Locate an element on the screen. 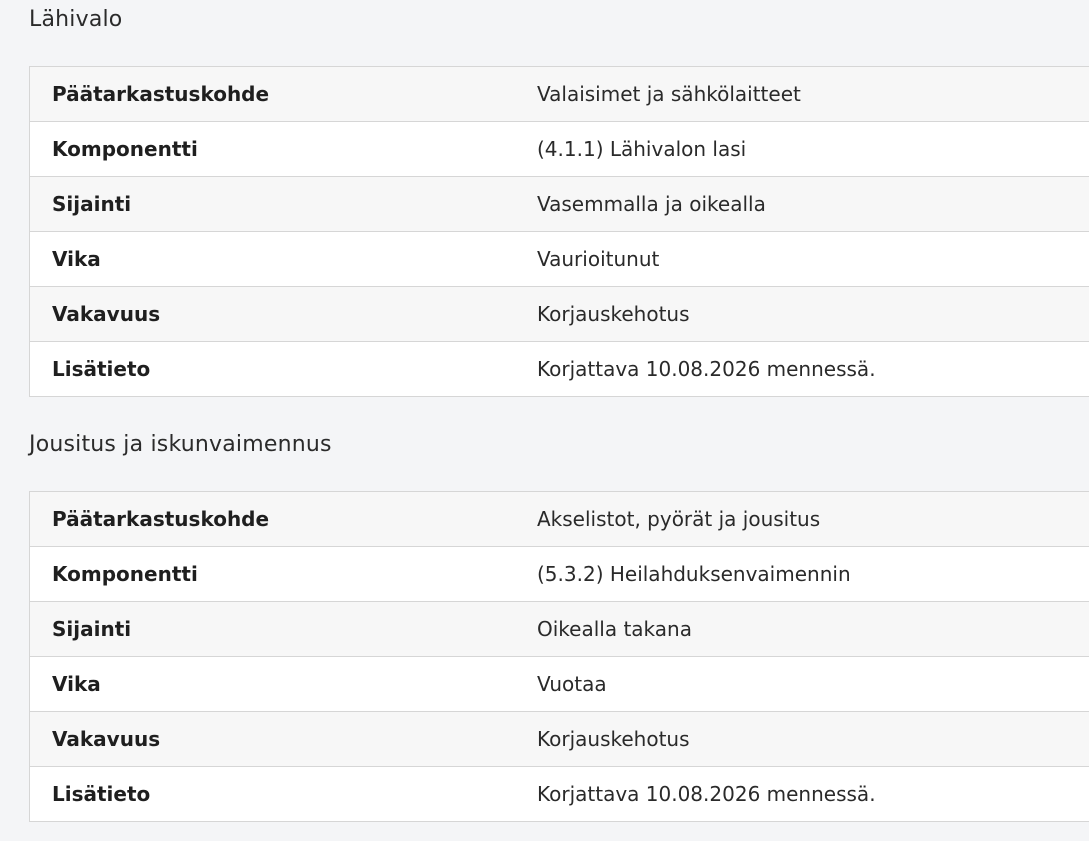 The height and width of the screenshot is (841, 1089). table-row: Sijainti Oikealla takana is located at coordinates (559, 629).